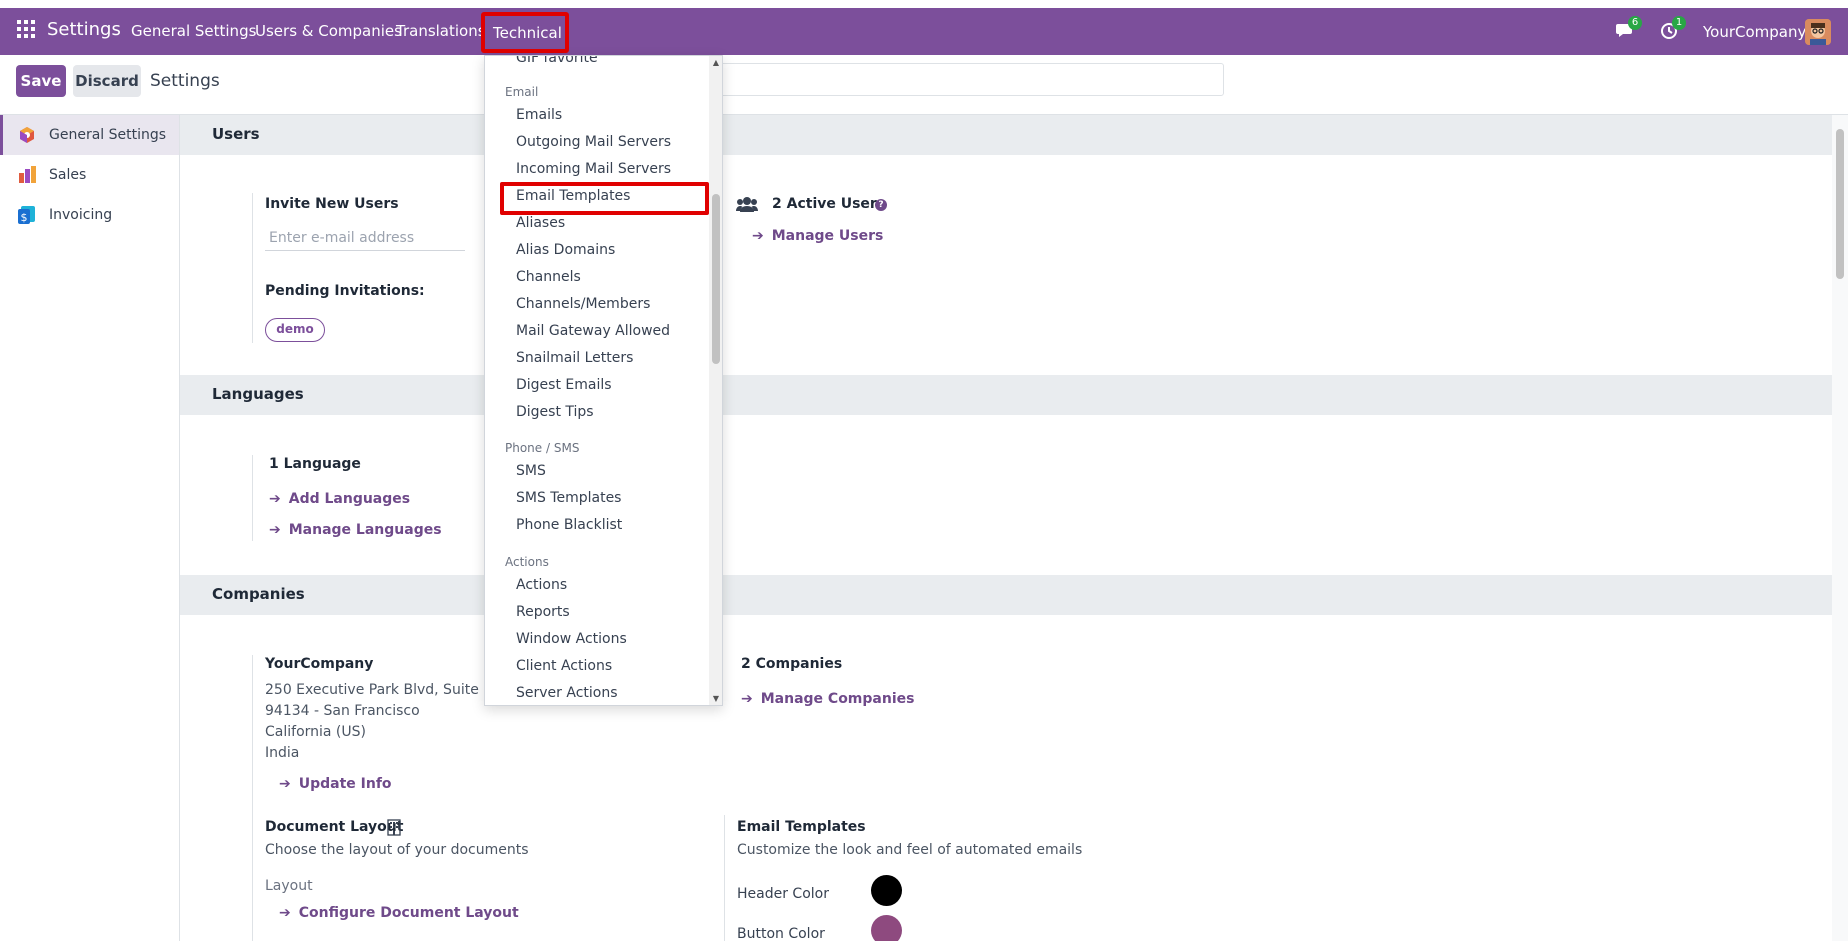 This screenshot has width=1848, height=941. What do you see at coordinates (886, 890) in the screenshot?
I see `header-color-picker` at bounding box center [886, 890].